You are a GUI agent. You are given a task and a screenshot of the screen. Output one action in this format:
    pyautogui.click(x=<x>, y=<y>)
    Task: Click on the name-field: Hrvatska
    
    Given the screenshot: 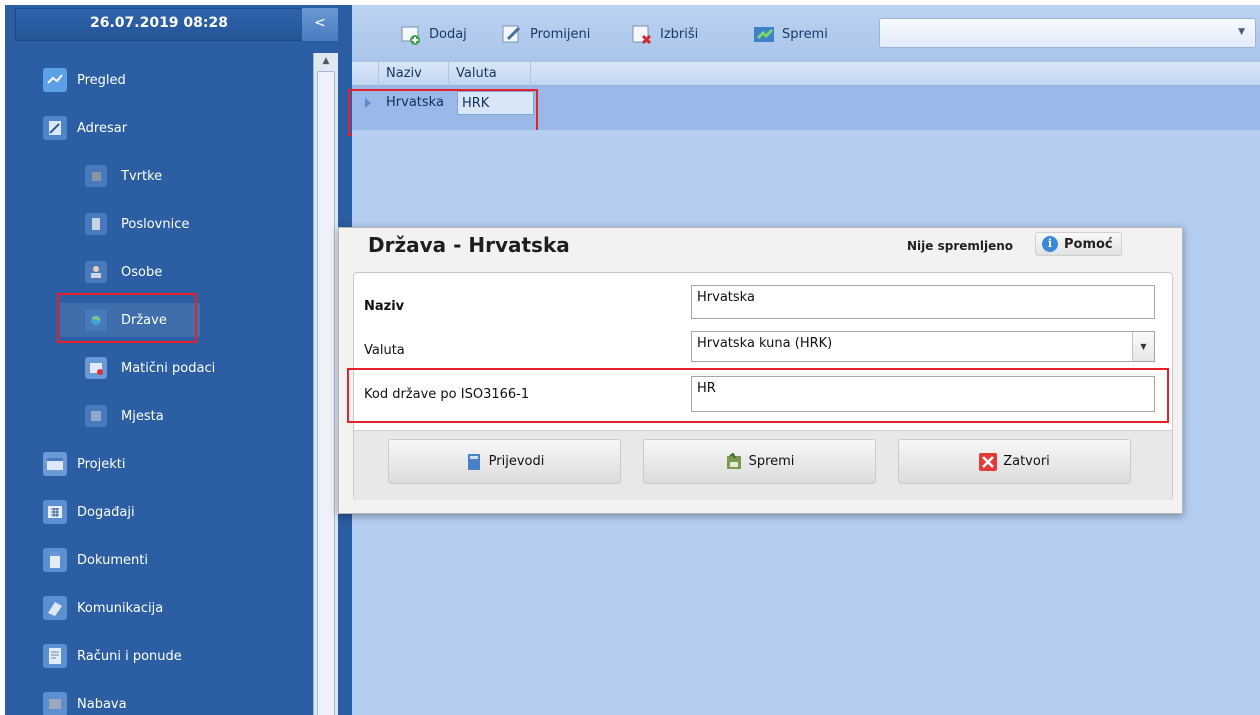 What is the action you would take?
    pyautogui.click(x=923, y=302)
    